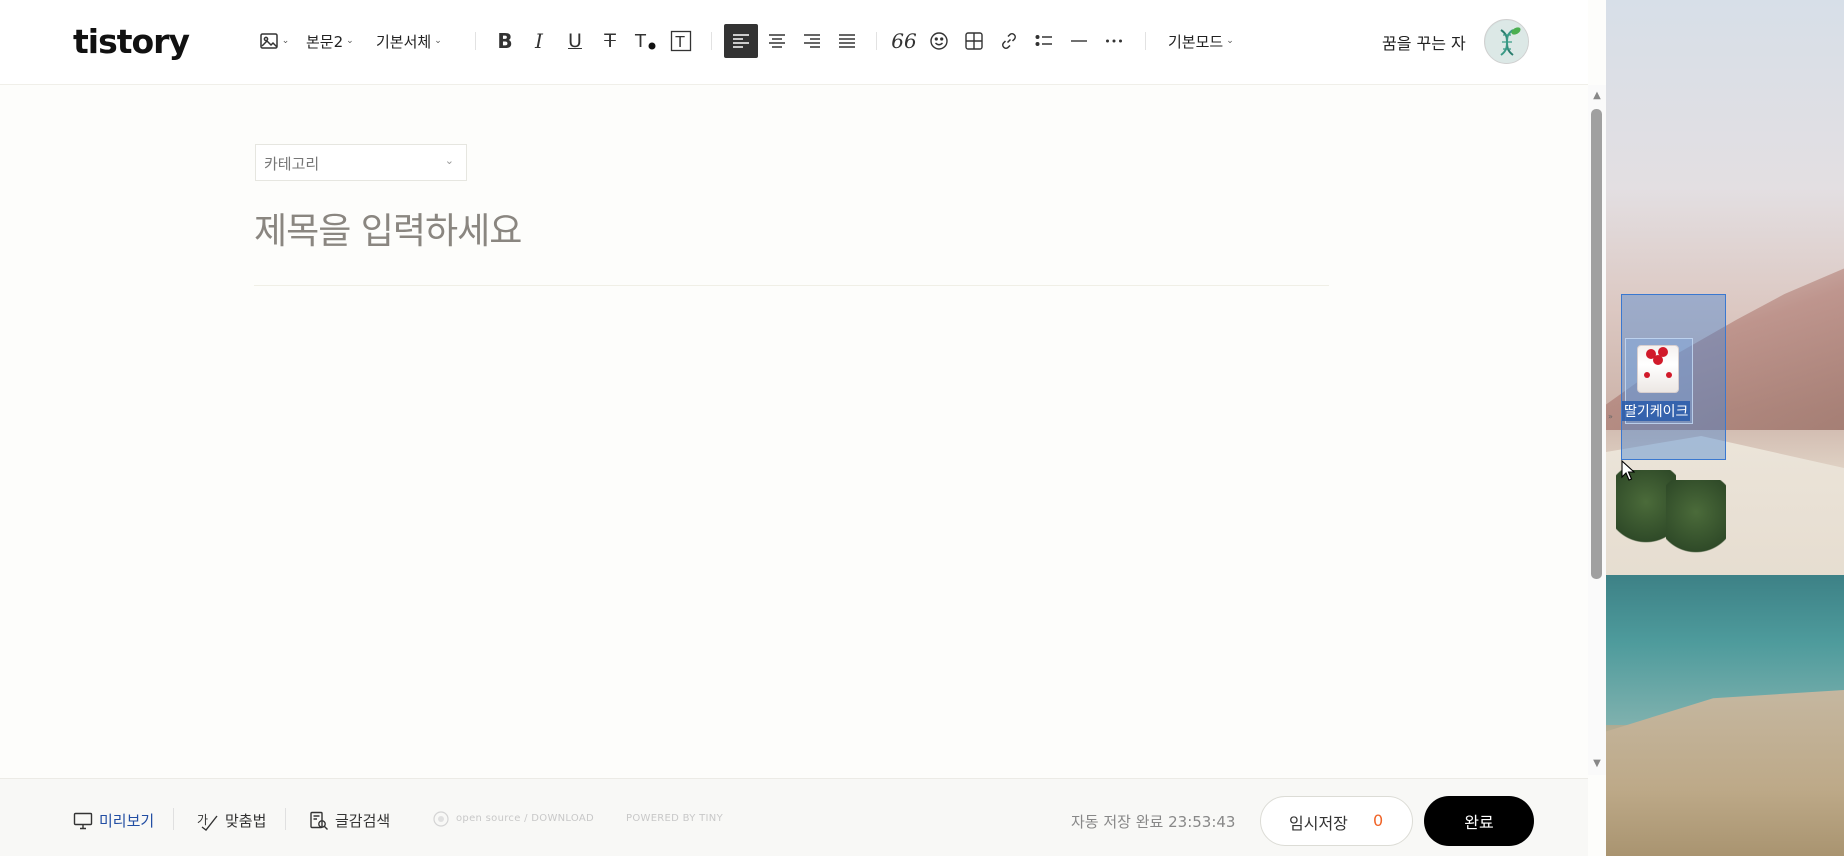  I want to click on preview-button: 미리보기, so click(113, 820).